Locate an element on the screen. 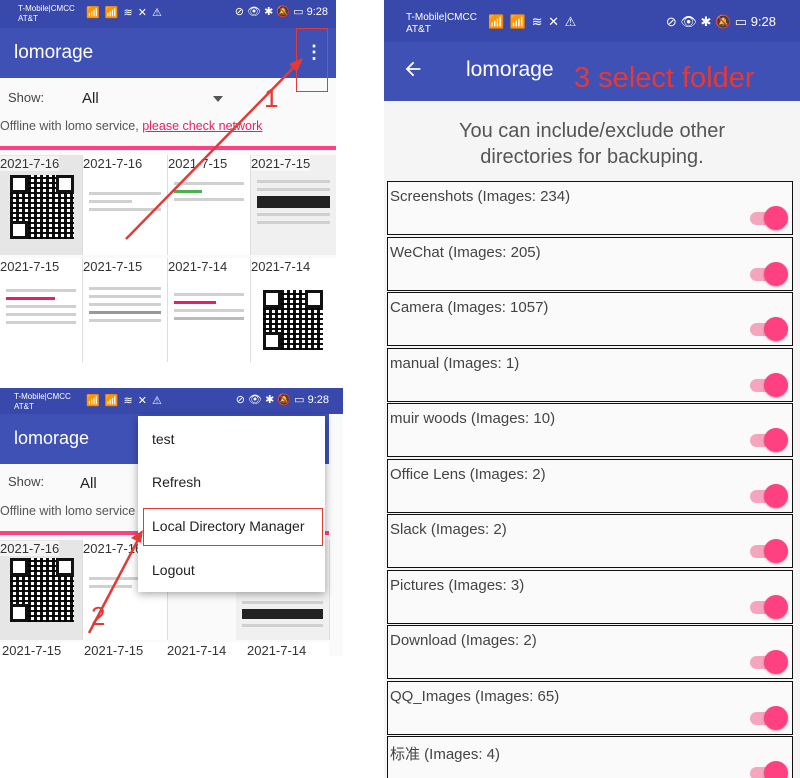  menu-item-logout: Logout is located at coordinates (173, 570).